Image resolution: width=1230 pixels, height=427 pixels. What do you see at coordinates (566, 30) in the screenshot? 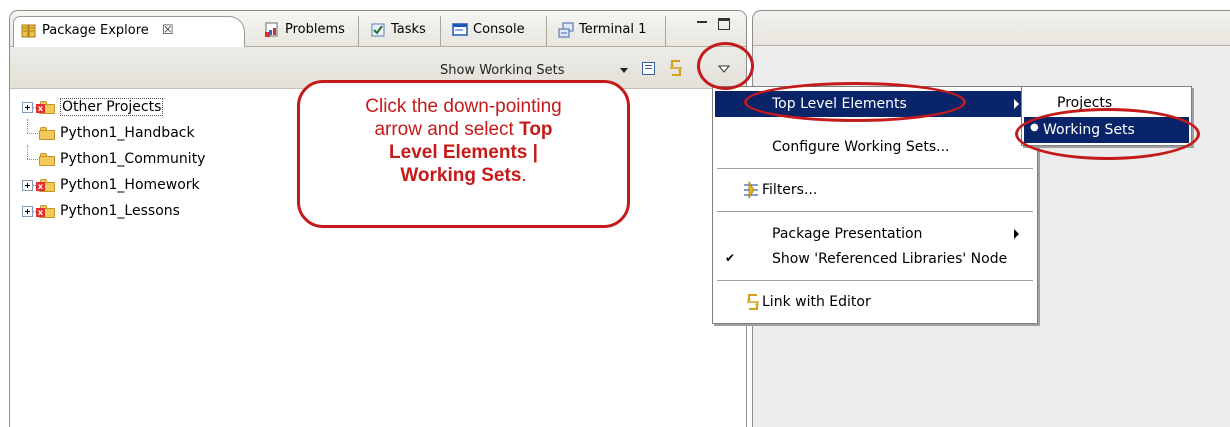
I see `terminal-icon` at bounding box center [566, 30].